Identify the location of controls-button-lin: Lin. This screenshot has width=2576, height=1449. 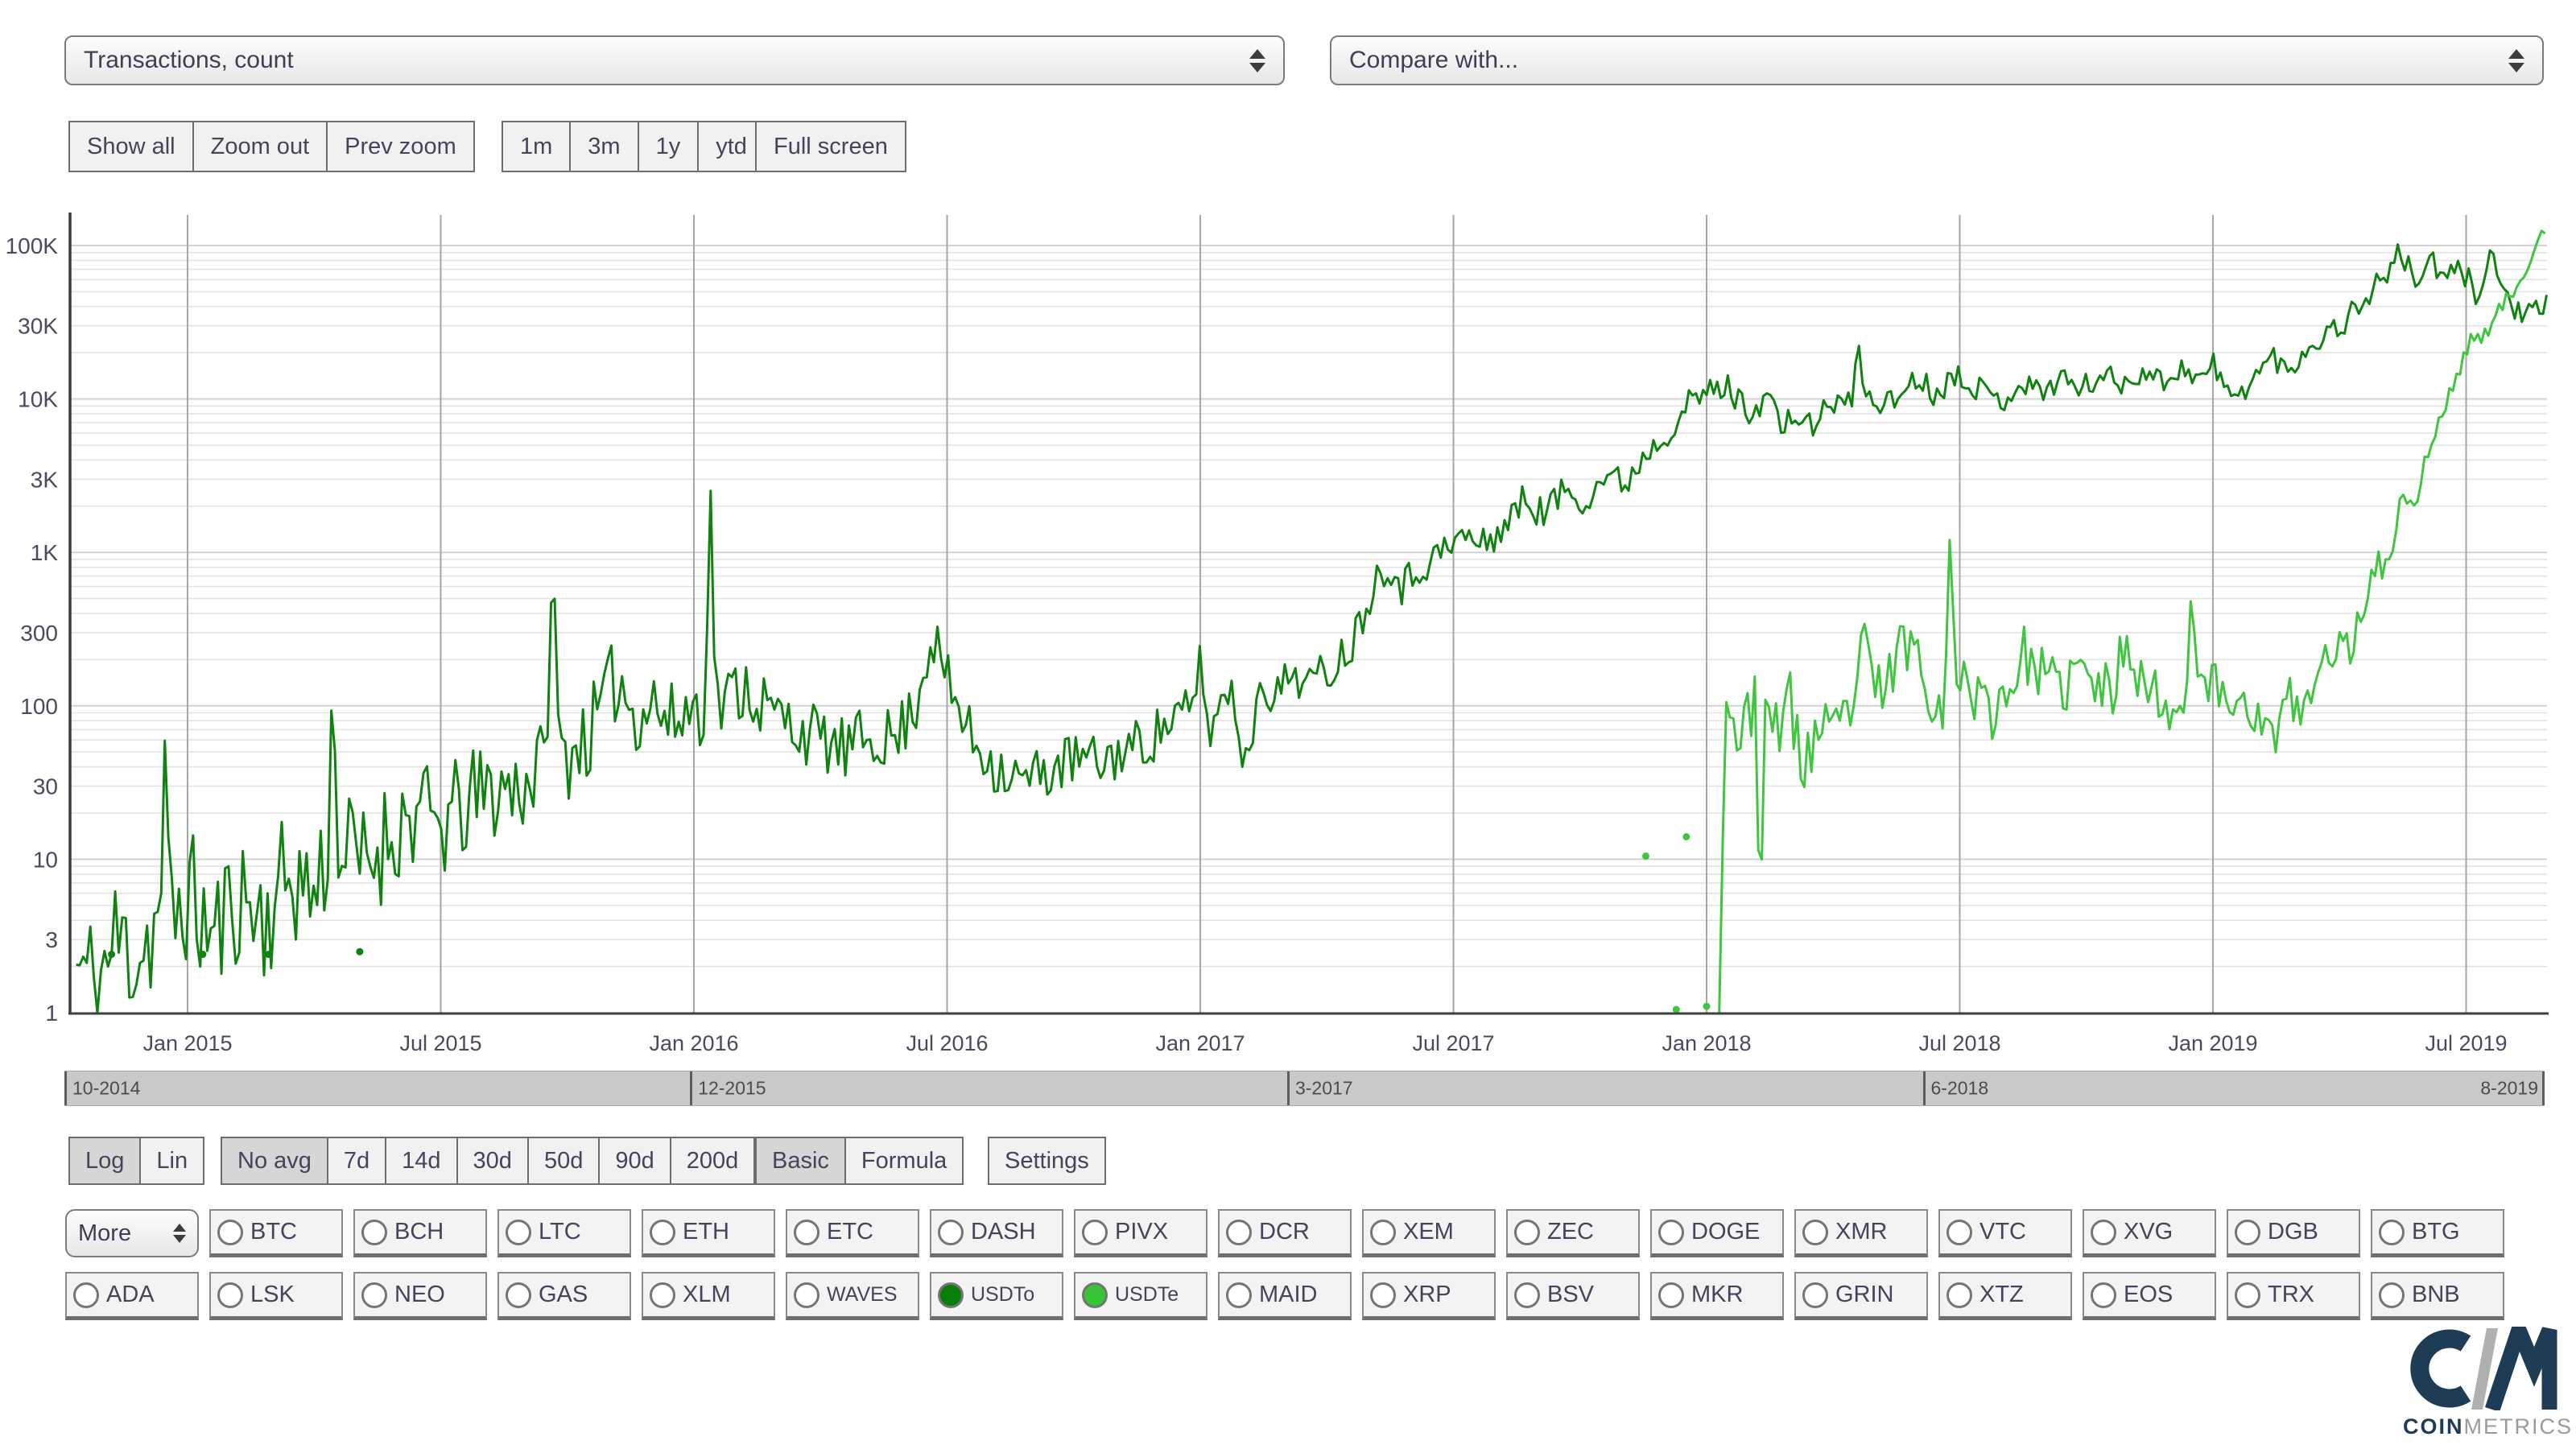
(172, 1161).